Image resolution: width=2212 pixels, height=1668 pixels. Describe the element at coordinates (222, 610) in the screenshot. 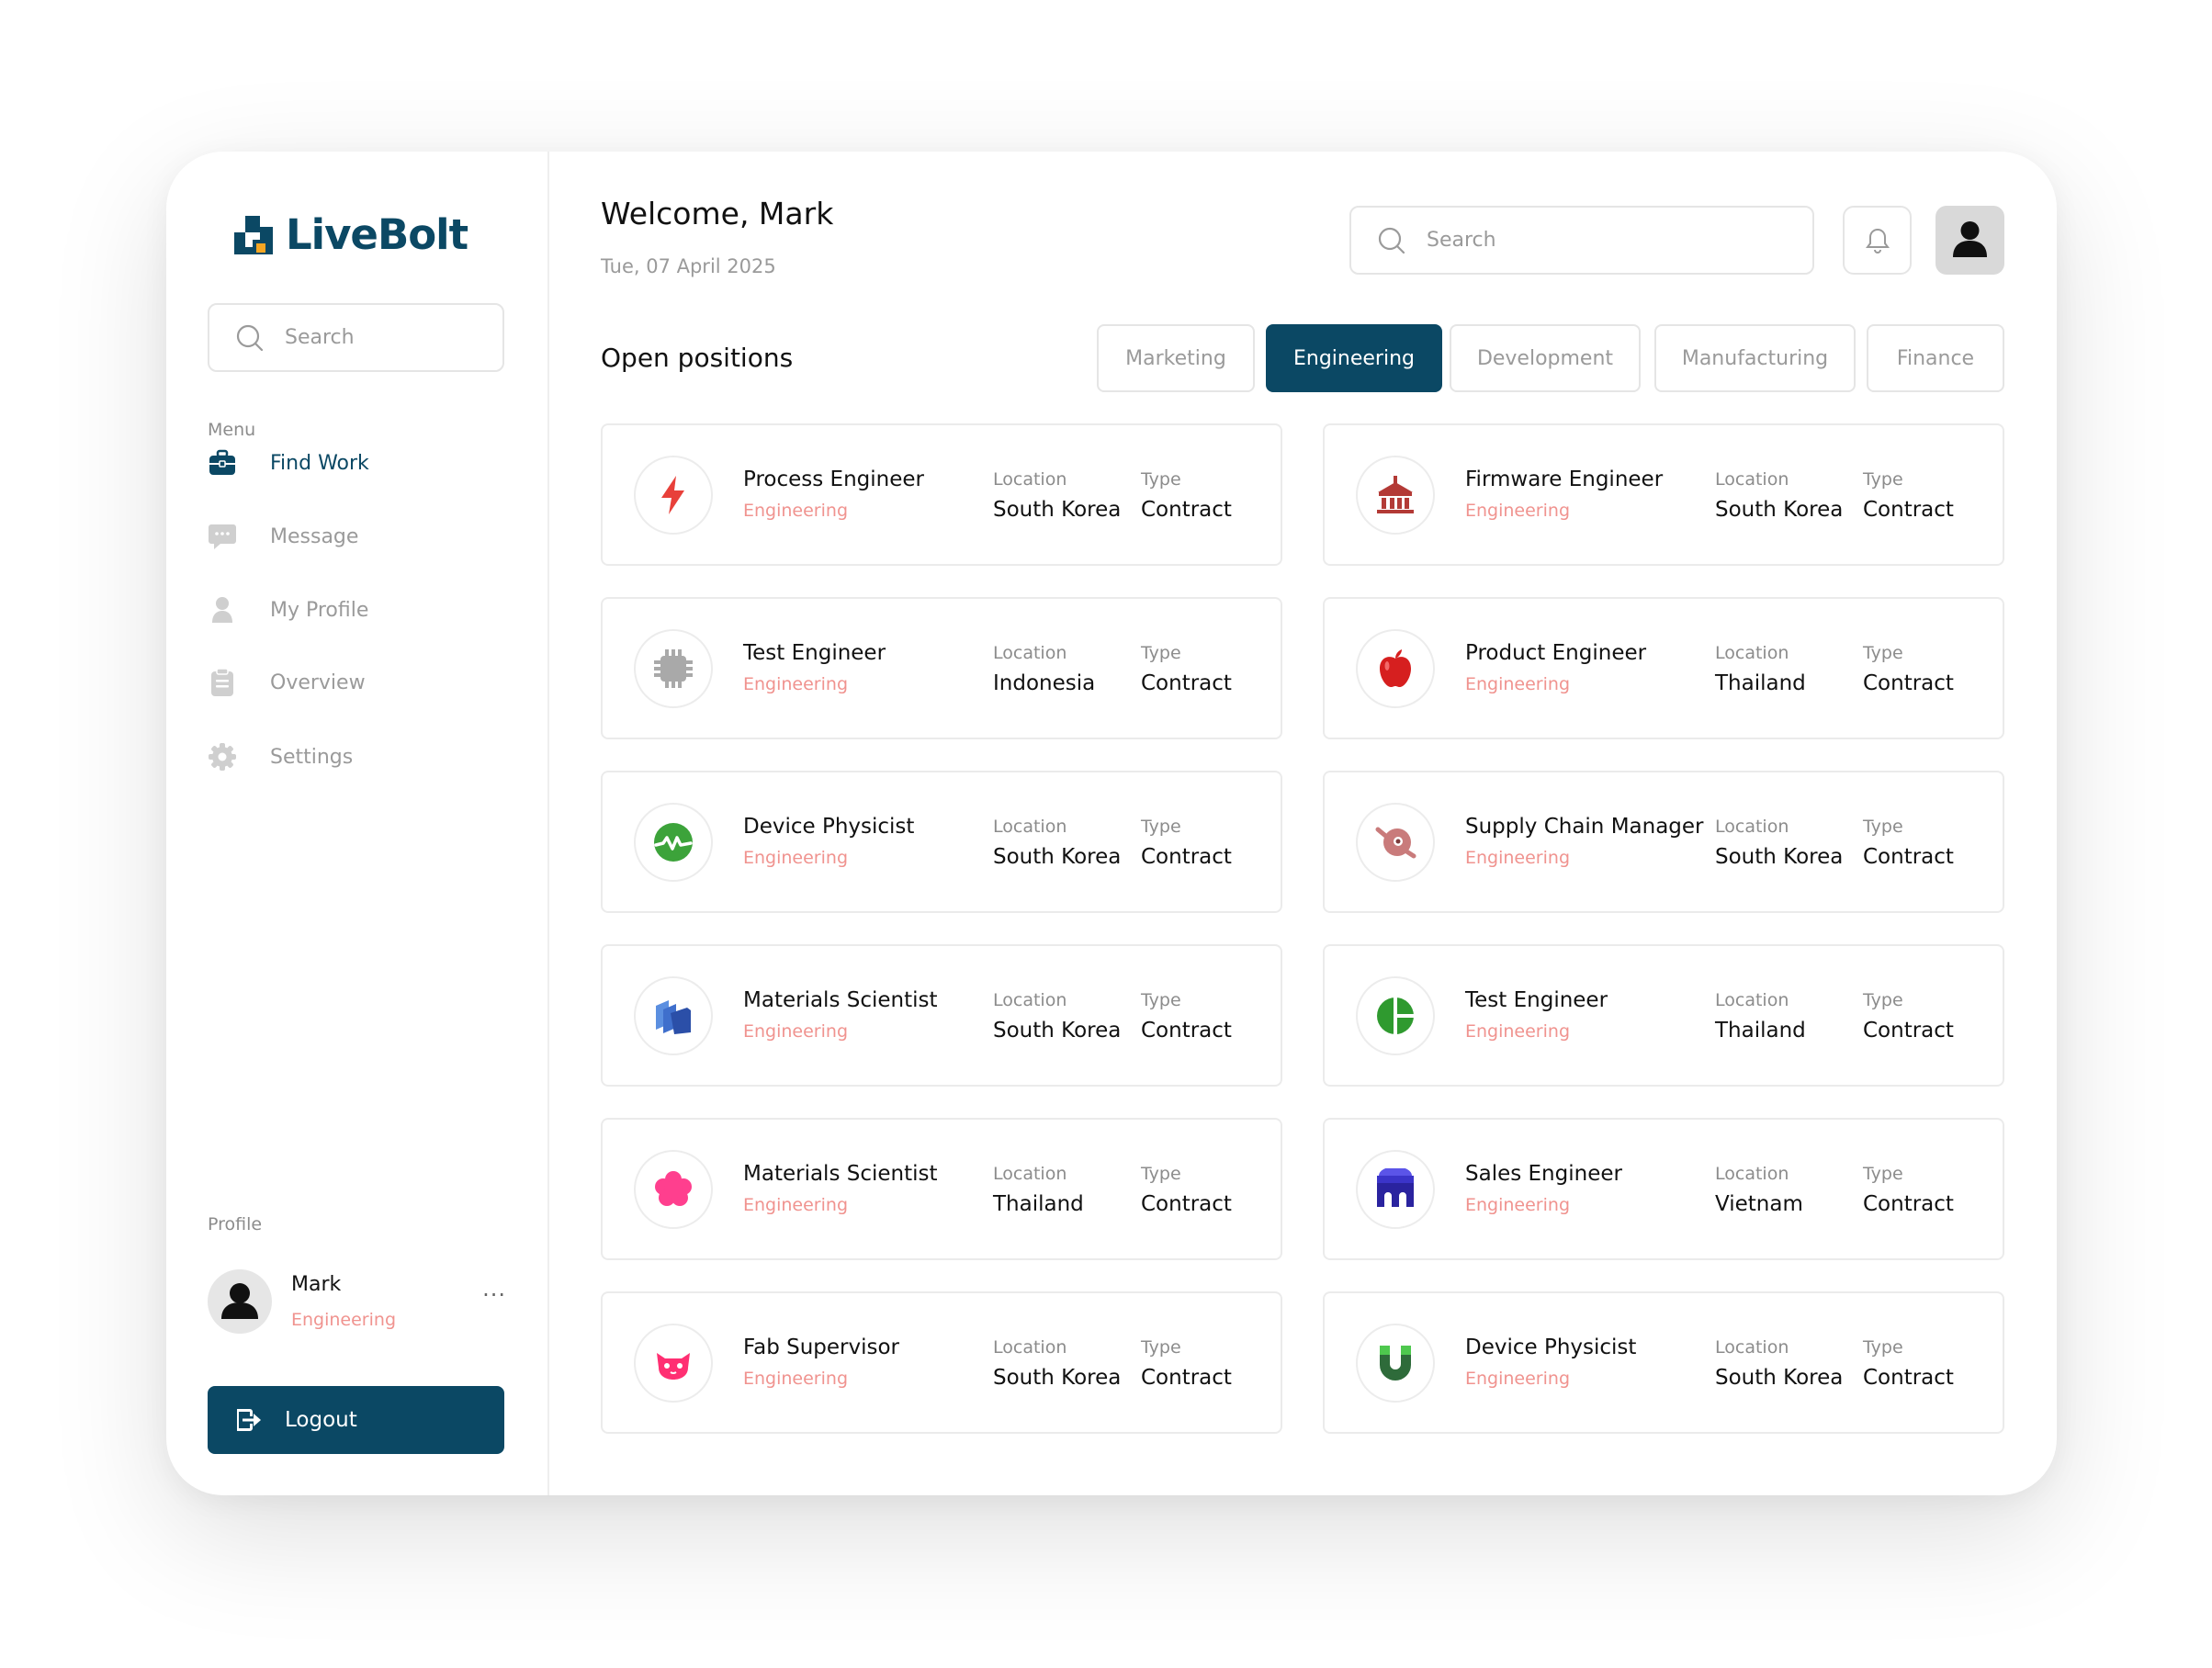

I see `user-icon` at that location.